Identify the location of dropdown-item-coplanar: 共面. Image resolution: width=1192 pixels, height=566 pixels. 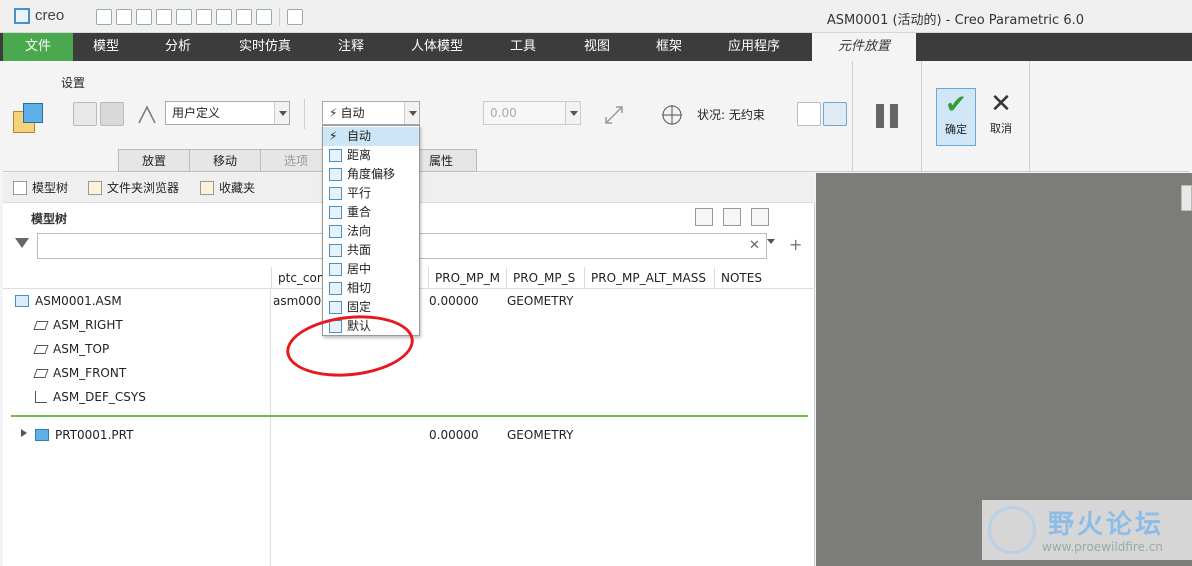
(371, 250).